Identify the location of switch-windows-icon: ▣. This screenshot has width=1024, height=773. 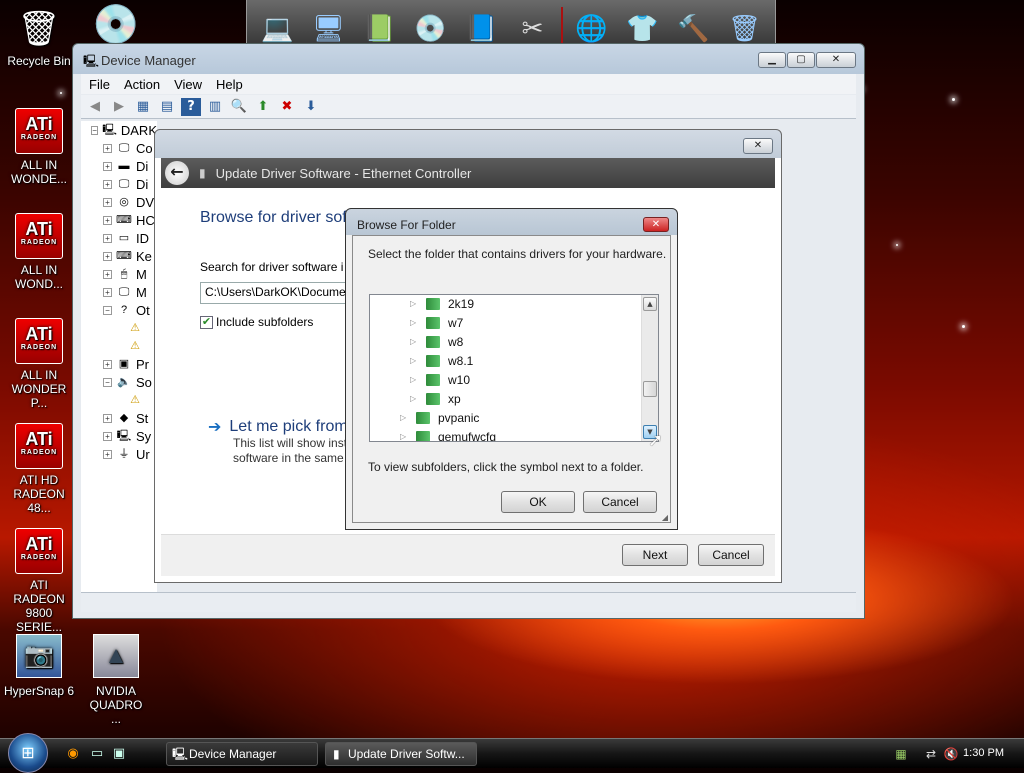
(119, 754).